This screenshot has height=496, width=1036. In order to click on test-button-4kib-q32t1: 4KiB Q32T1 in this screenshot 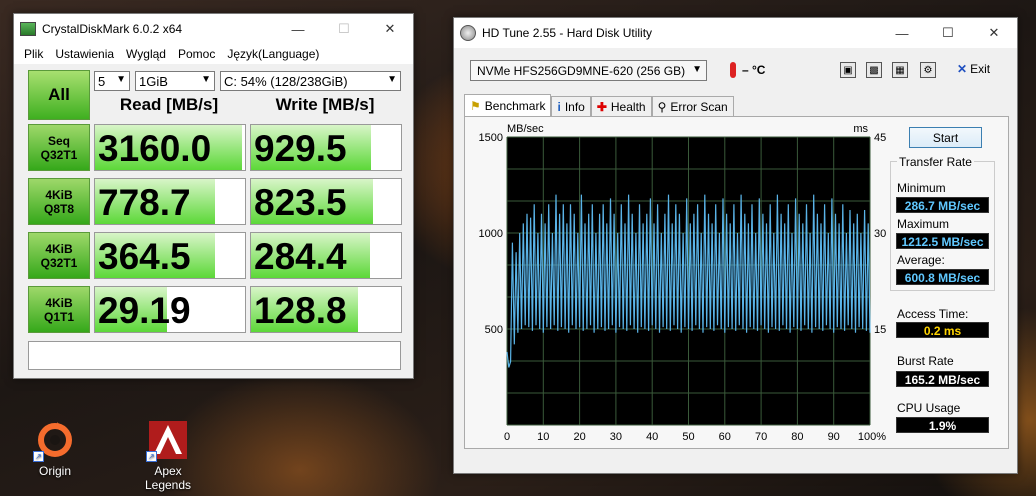, I will do `click(59, 255)`.